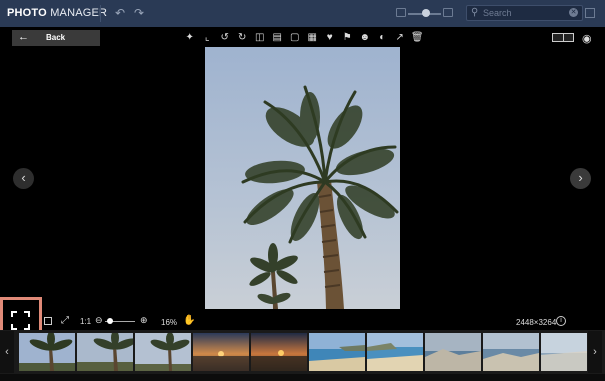 Image resolution: width=605 pixels, height=381 pixels. I want to click on fullscreen-icon, so click(20, 320).